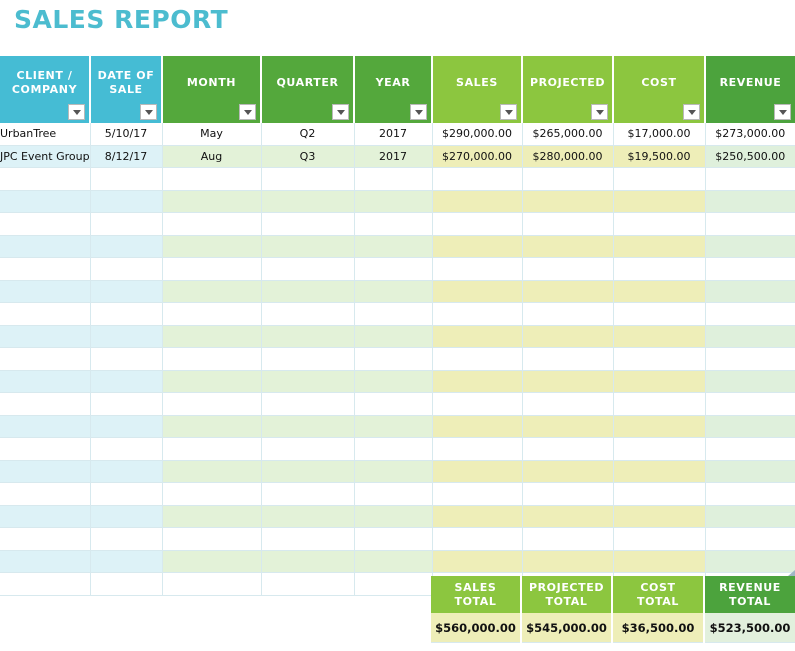 This screenshot has width=795, height=651. What do you see at coordinates (308, 134) in the screenshot?
I see `cell-quarter: Q2` at bounding box center [308, 134].